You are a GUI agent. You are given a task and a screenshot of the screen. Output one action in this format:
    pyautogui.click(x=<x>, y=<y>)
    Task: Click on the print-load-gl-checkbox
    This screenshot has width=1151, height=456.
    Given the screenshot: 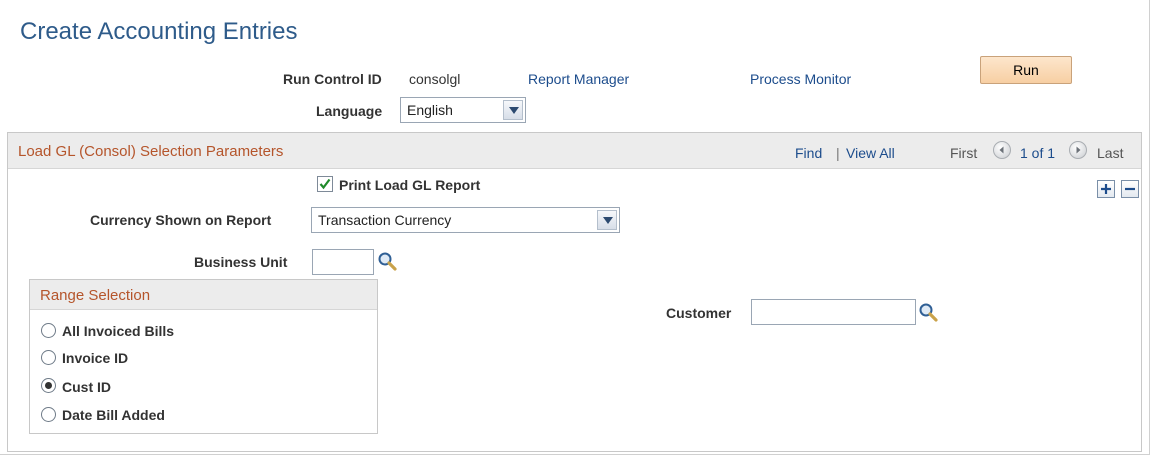 What is the action you would take?
    pyautogui.click(x=325, y=184)
    